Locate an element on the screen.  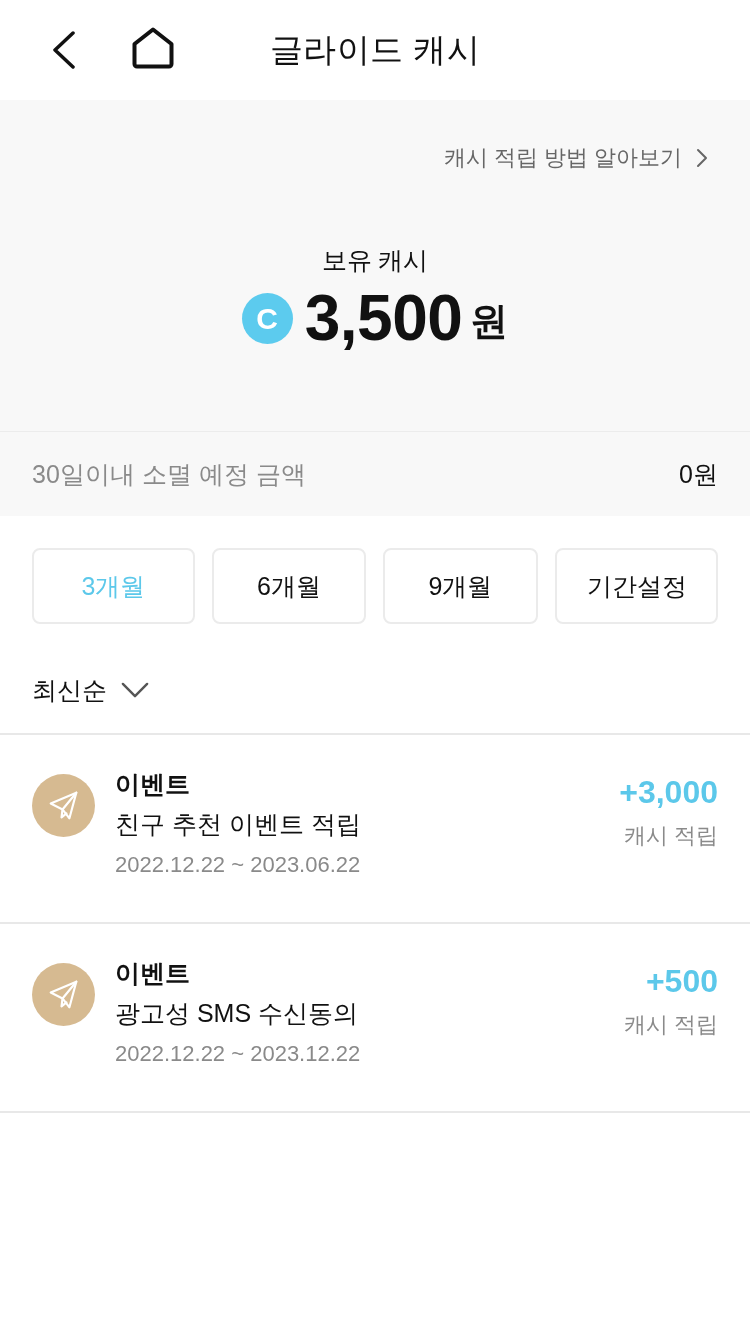
transaction-description: 광고성 SMS 수신동의 is located at coordinates (237, 1013).